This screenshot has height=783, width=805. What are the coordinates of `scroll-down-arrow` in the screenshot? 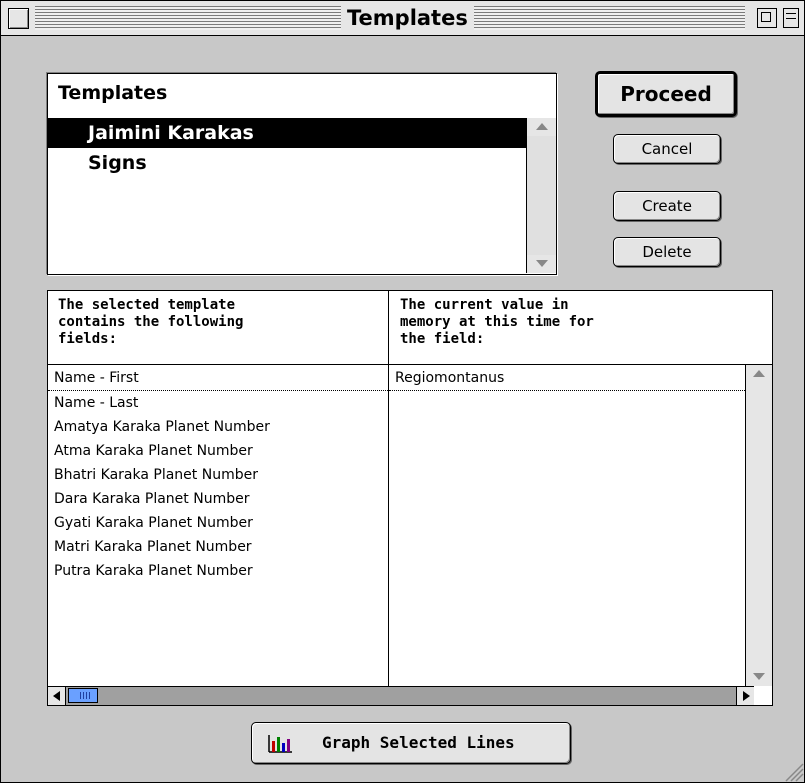 It's located at (541, 264).